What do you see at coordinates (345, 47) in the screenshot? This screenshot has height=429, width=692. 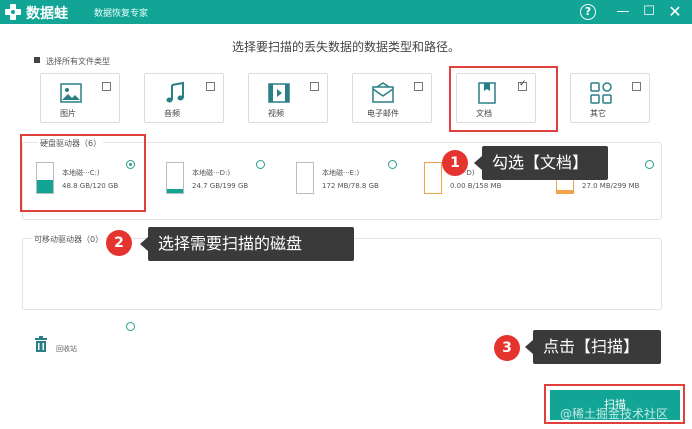 I see `page-headline: 选择要扫描的丢失数据的数据类型和路径。` at bounding box center [345, 47].